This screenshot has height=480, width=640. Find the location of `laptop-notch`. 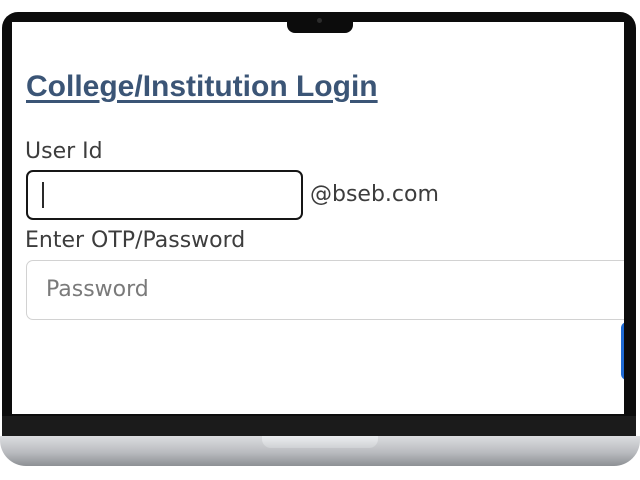

laptop-notch is located at coordinates (320, 22).